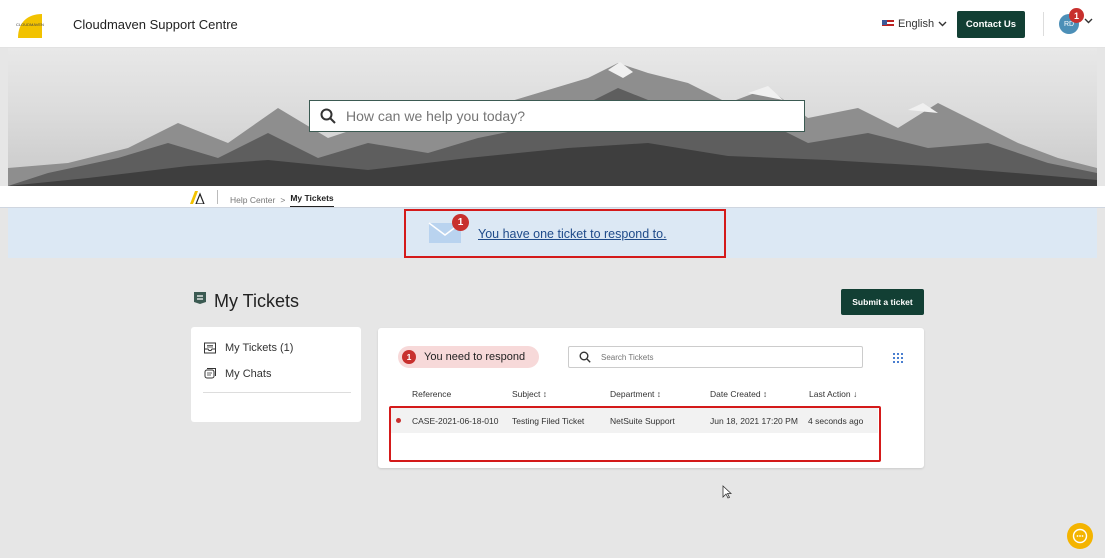  Describe the element at coordinates (248, 374) in the screenshot. I see `sidebar-item-label: My Chats` at that location.